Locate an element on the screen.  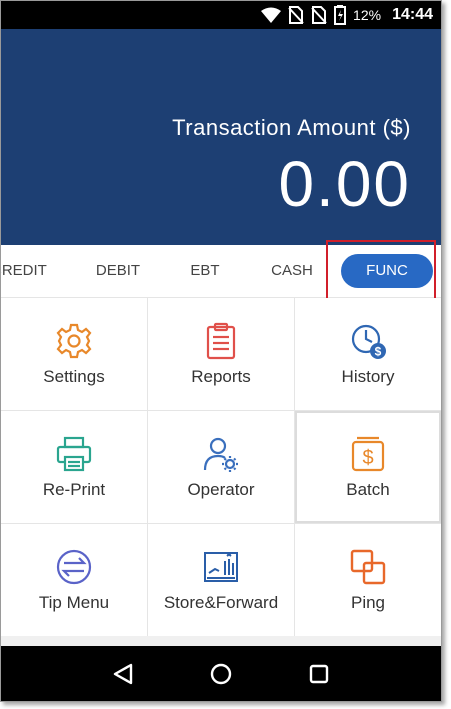
settings-button: Settings is located at coordinates (74, 354).